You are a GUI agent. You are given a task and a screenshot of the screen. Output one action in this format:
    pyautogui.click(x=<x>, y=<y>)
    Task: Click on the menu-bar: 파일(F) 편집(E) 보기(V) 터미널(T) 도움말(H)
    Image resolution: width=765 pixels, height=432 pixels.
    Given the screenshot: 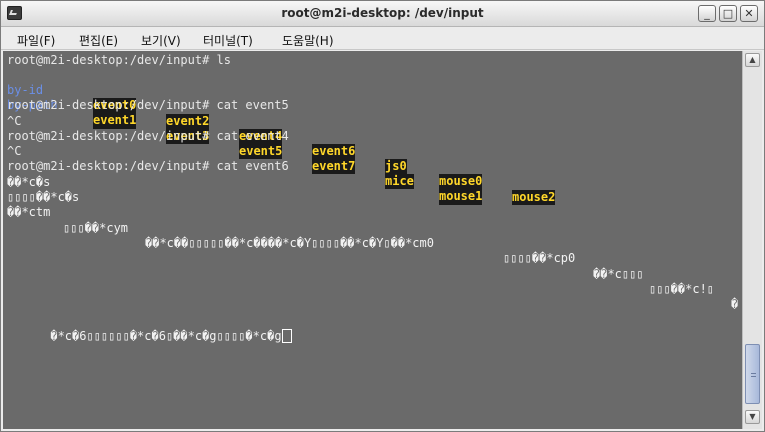 What is the action you would take?
    pyautogui.click(x=382, y=39)
    